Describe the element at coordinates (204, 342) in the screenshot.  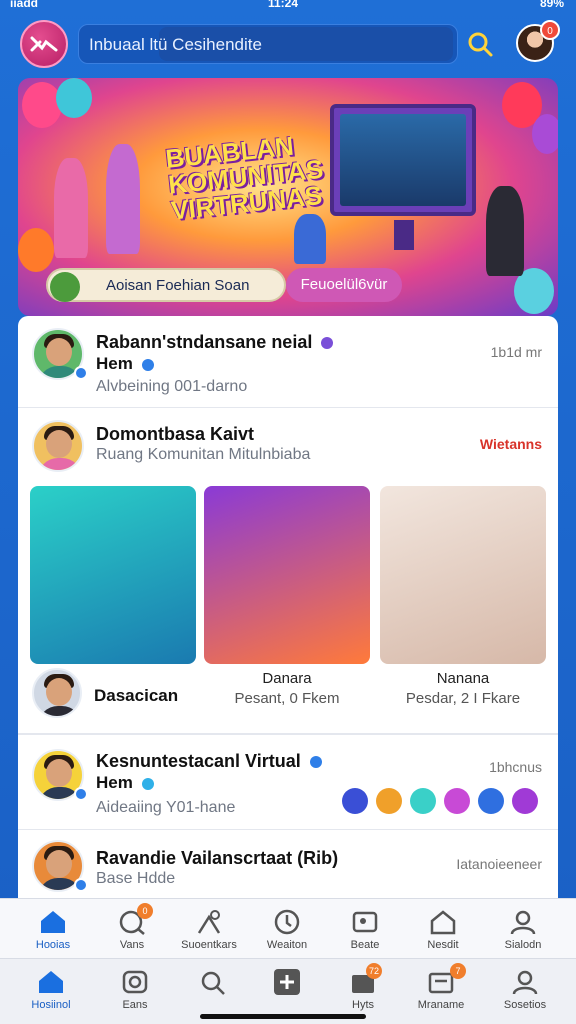
I see `feed-item-name-text: Rabann'stndansane neial` at that location.